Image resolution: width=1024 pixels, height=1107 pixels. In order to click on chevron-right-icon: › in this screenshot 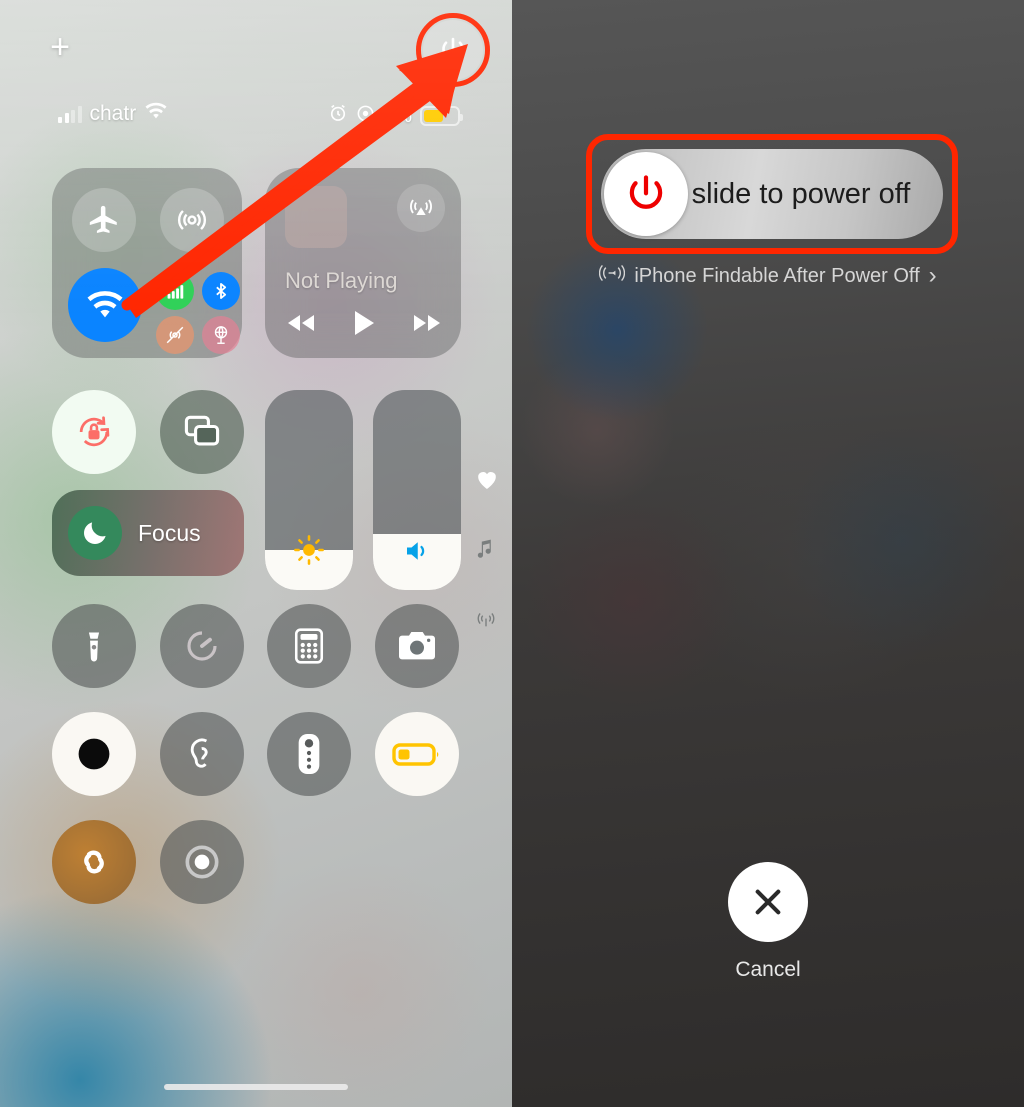, I will do `click(932, 275)`.